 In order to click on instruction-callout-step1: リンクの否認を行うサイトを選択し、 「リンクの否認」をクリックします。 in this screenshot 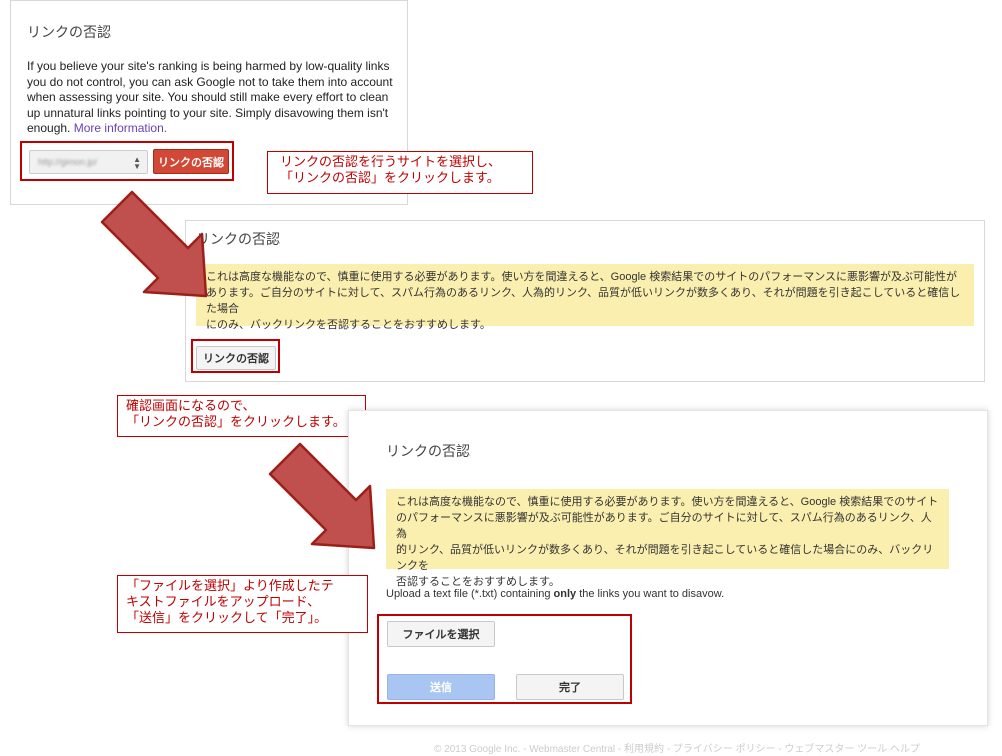, I will do `click(400, 172)`.